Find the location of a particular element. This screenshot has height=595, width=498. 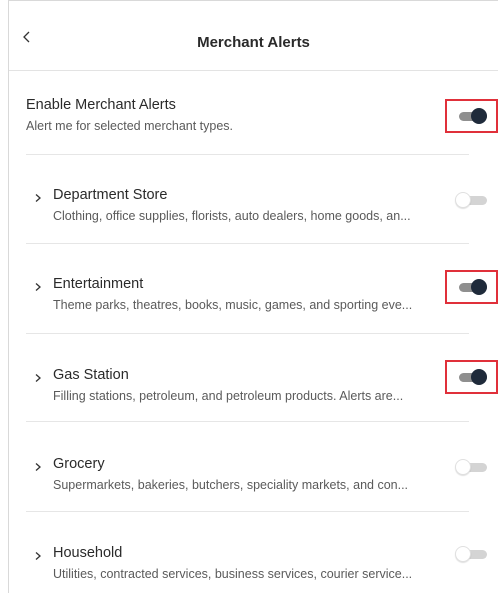

category-title: Department Store is located at coordinates (110, 195).